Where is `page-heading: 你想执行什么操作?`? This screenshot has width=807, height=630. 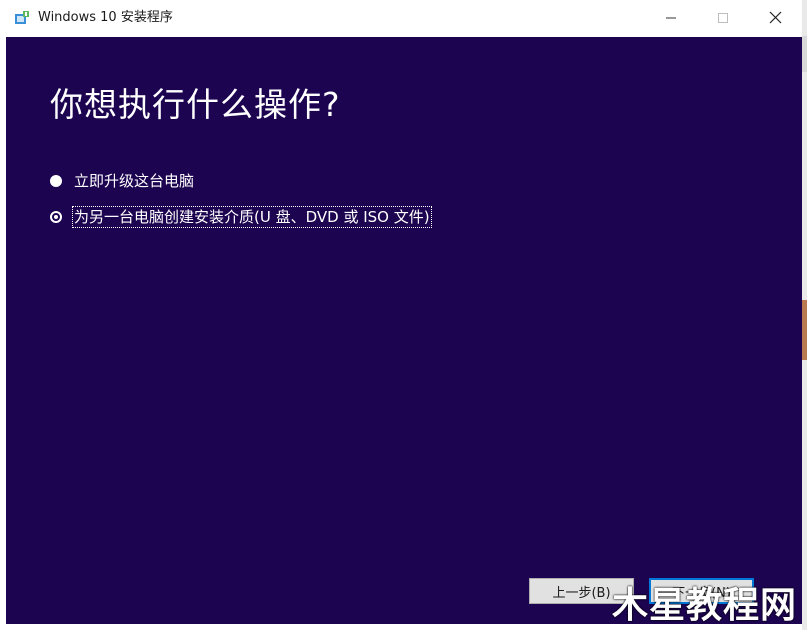 page-heading: 你想执行什么操作? is located at coordinates (195, 104).